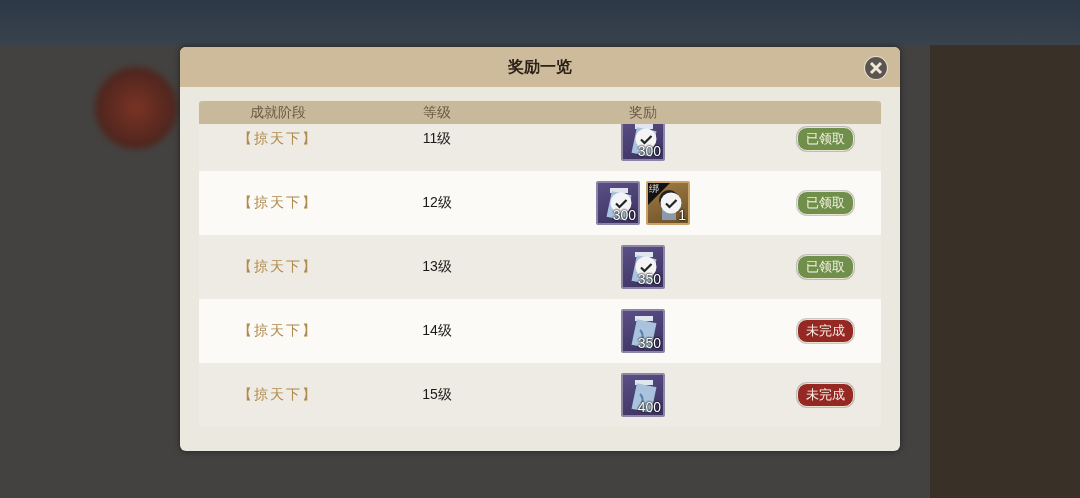 The height and width of the screenshot is (498, 1080). Describe the element at coordinates (278, 112) in the screenshot. I see `column-header: 成就阶段` at that location.